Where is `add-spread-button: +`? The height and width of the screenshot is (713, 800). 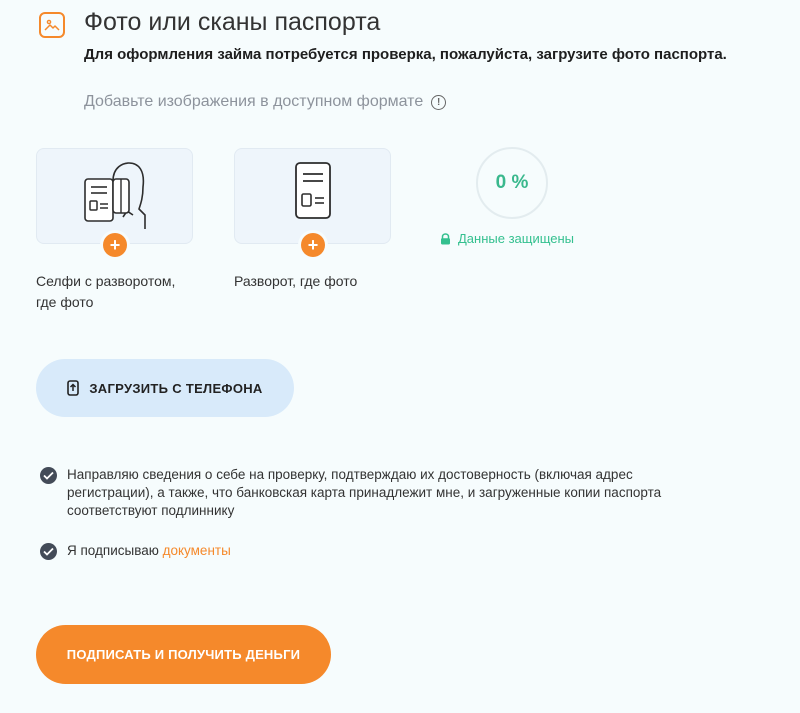 add-spread-button: + is located at coordinates (313, 245).